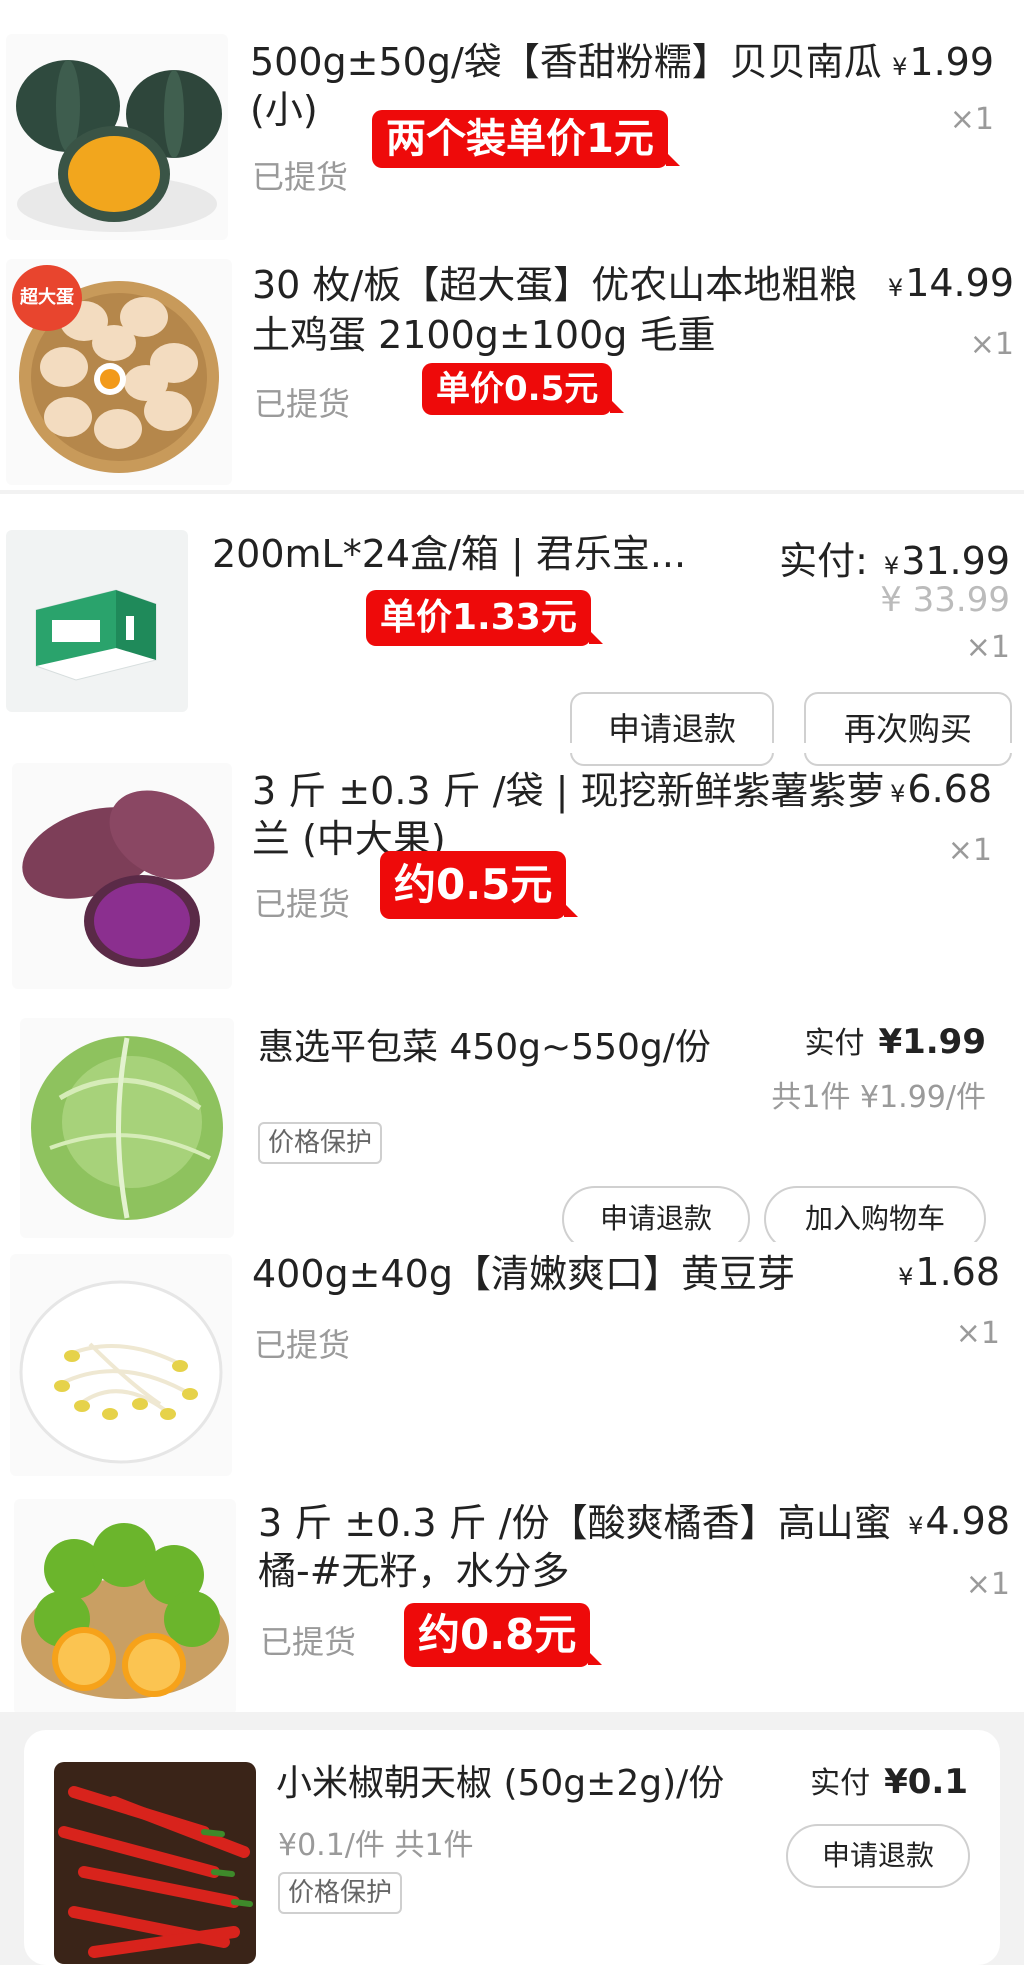 The image size is (1024, 1965). Describe the element at coordinates (951, 62) in the screenshot. I see `price-value: 1.99` at that location.